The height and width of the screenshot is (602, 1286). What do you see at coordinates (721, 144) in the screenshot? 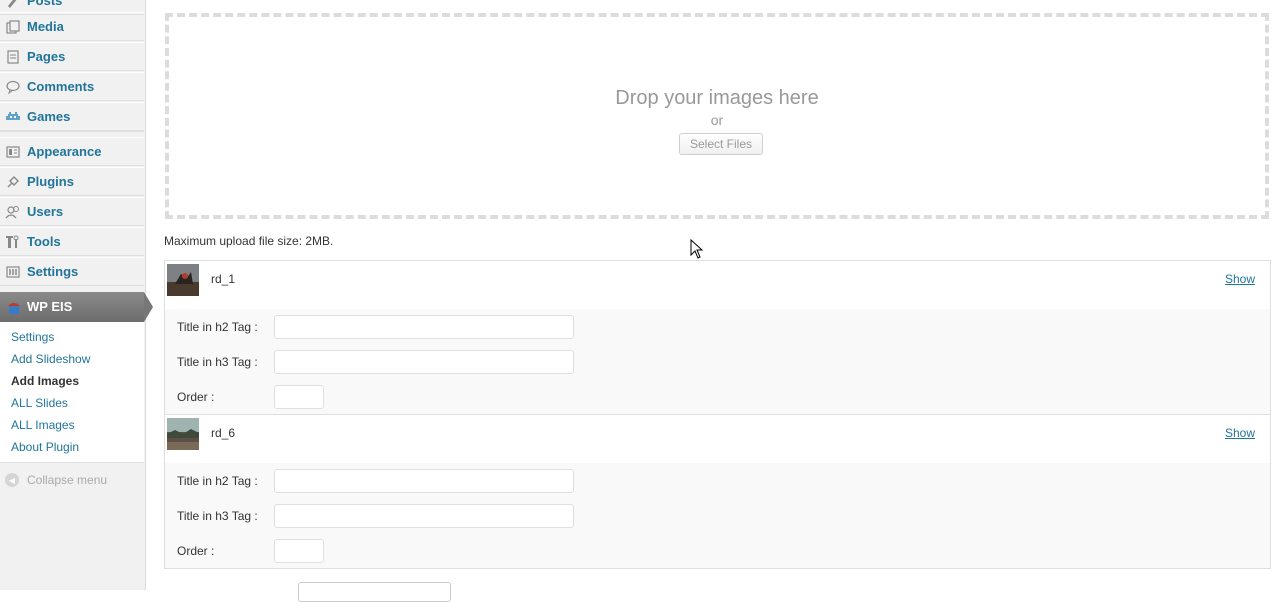
I see `select-files-button: Select Files` at bounding box center [721, 144].